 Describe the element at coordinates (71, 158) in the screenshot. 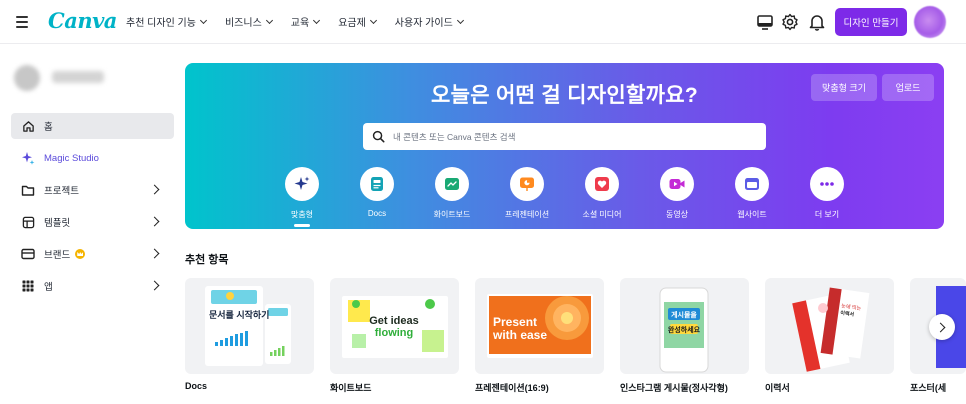

I see `sidebar-item-label: Magic Studio` at that location.